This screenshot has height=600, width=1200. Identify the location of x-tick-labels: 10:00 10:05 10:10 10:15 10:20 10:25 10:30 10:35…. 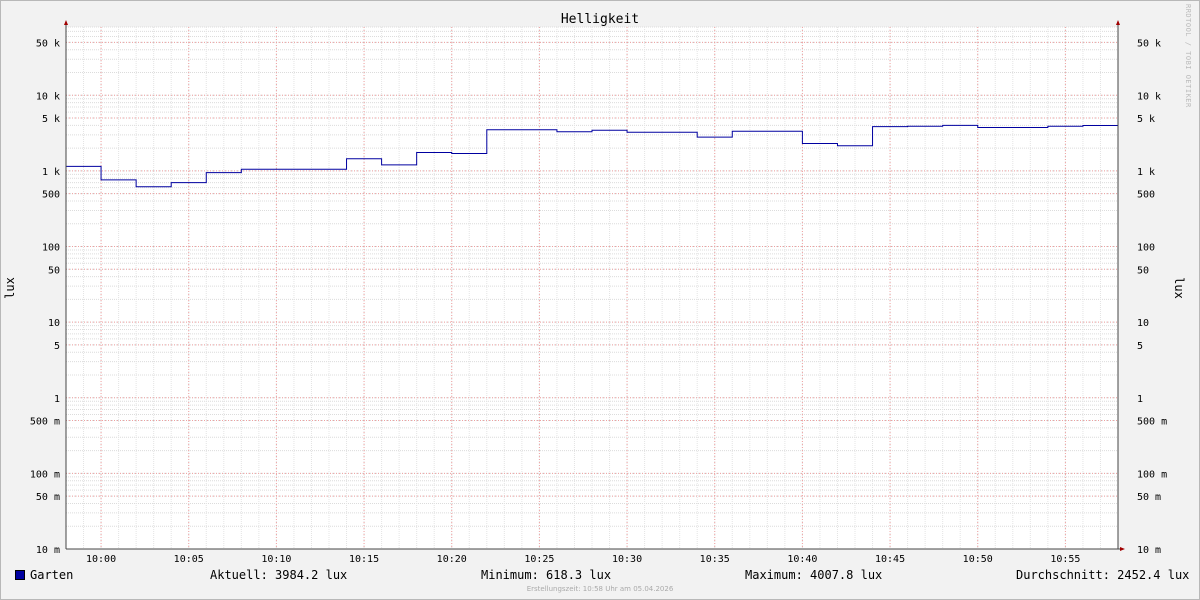
(583, 559).